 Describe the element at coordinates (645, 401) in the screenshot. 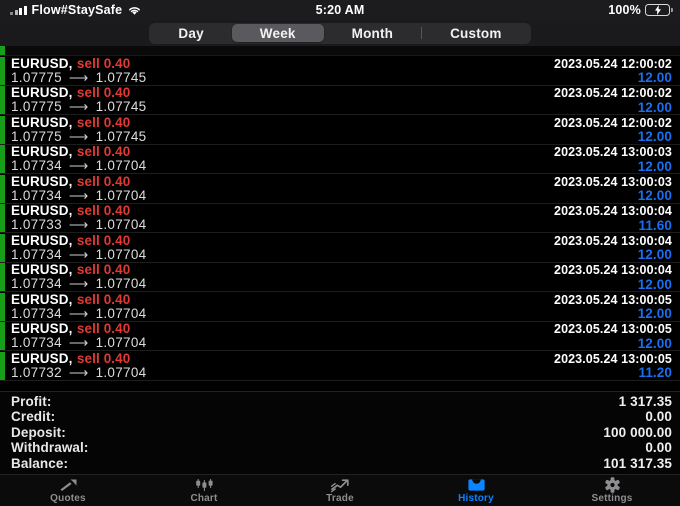

I see `summary-value: 1 317.35` at that location.